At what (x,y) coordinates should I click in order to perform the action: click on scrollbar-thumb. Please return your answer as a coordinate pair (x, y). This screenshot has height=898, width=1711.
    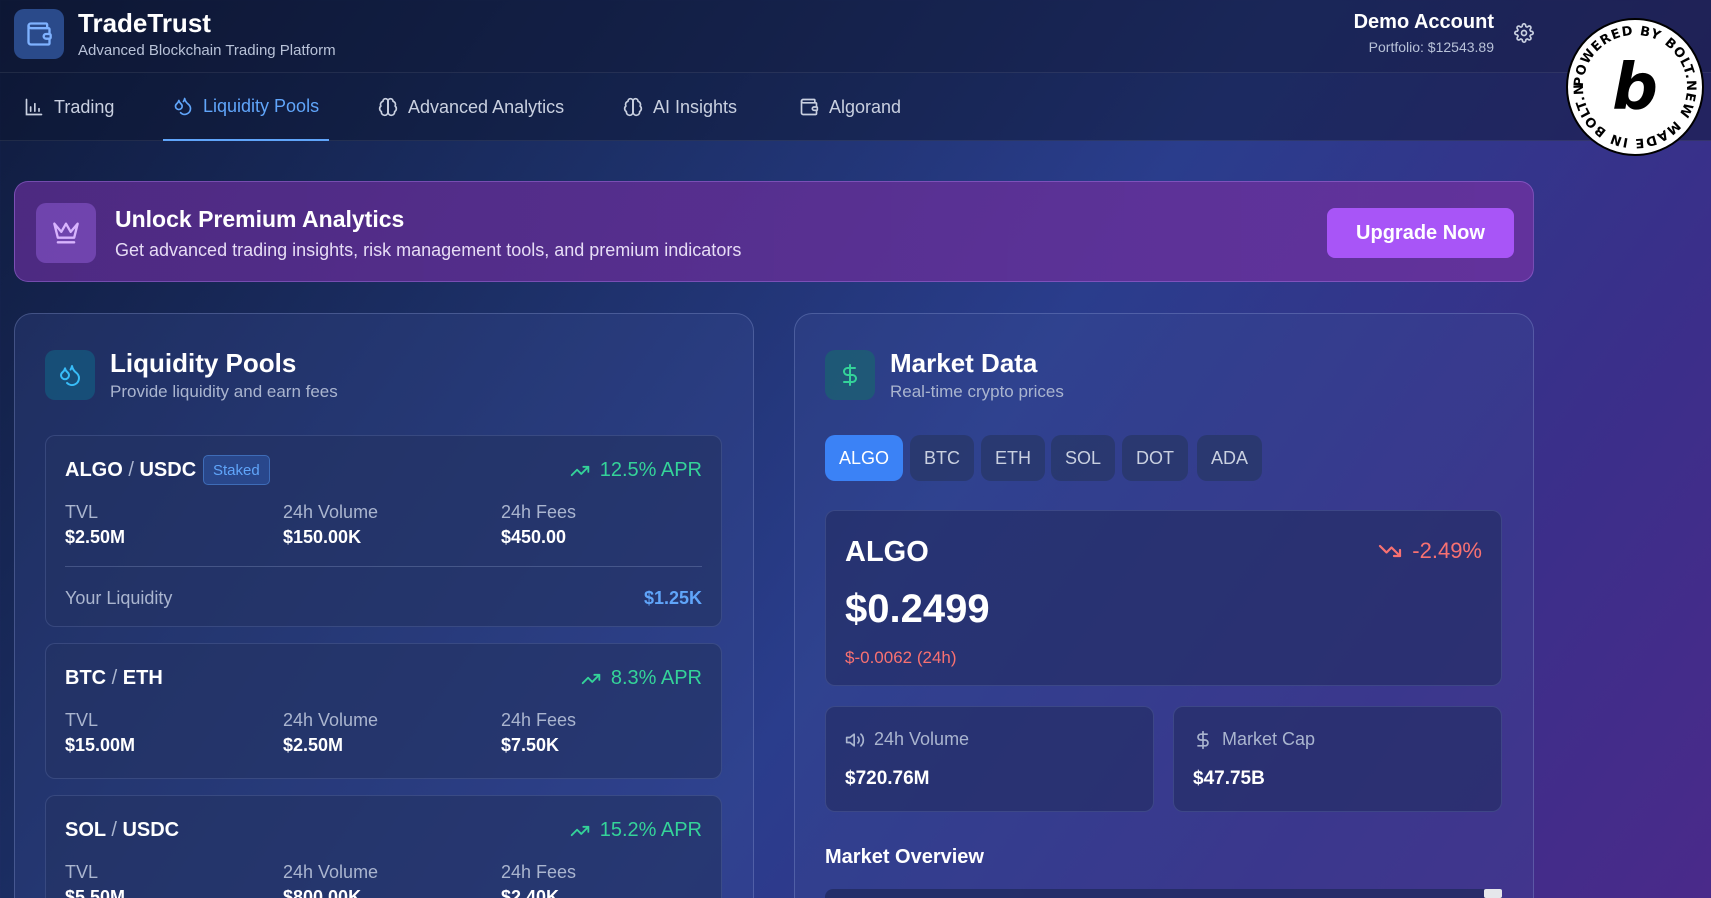
    Looking at the image, I should click on (1493, 893).